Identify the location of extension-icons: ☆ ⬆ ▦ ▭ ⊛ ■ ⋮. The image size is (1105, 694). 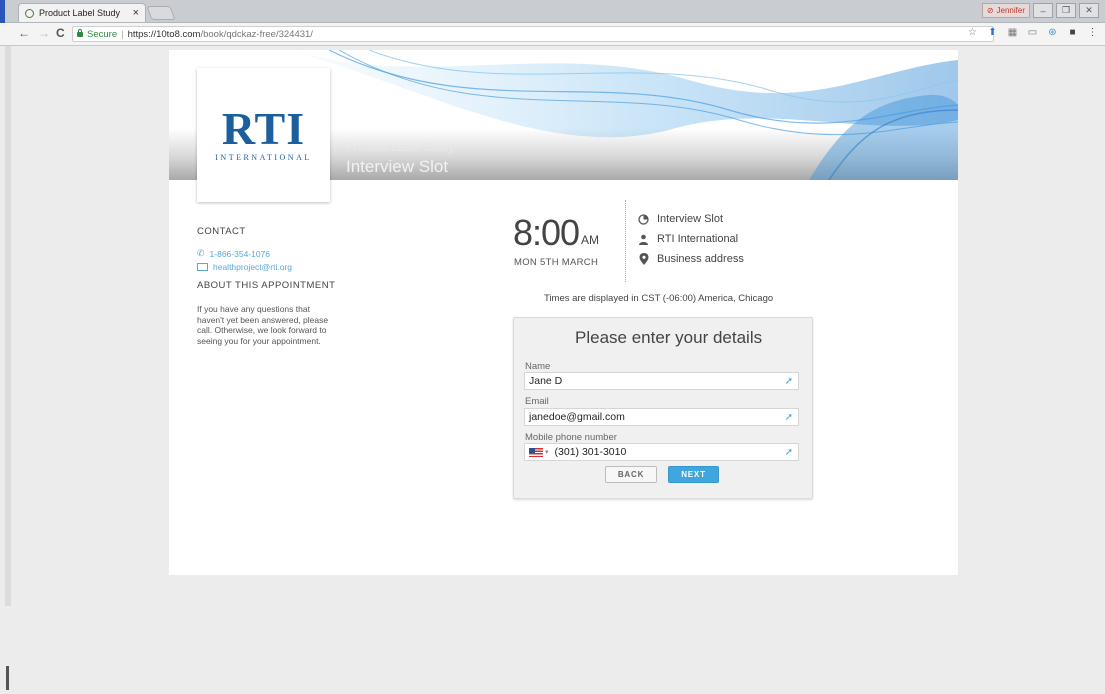
(1032, 32).